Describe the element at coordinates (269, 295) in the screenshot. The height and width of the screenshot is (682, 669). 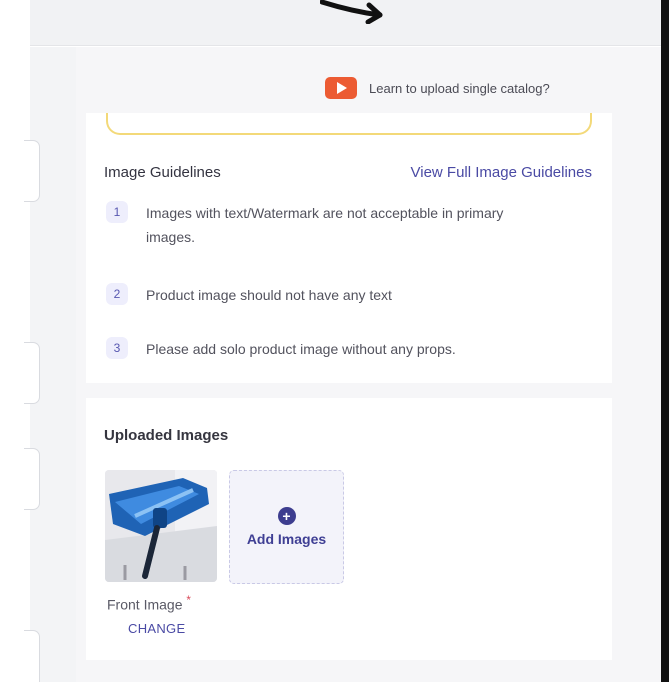
I see `guideline-text: Product image should not have any text` at that location.